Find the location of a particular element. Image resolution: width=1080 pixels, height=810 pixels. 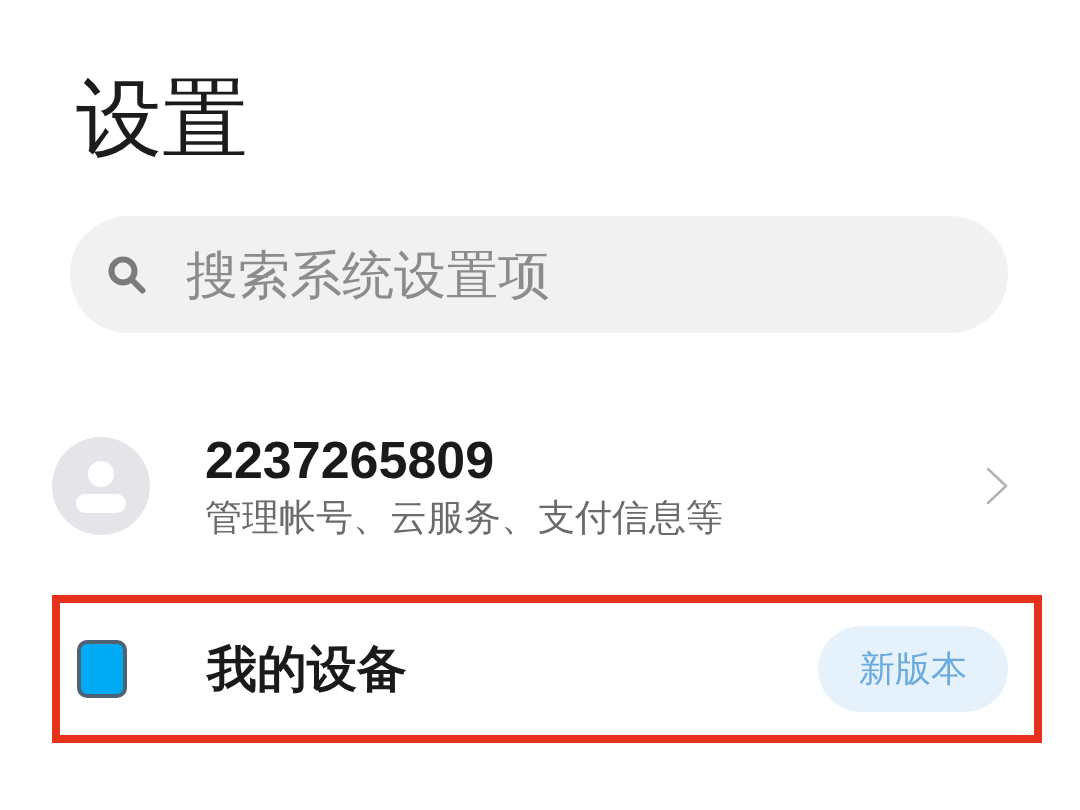

user-avatar-icon is located at coordinates (101, 486).